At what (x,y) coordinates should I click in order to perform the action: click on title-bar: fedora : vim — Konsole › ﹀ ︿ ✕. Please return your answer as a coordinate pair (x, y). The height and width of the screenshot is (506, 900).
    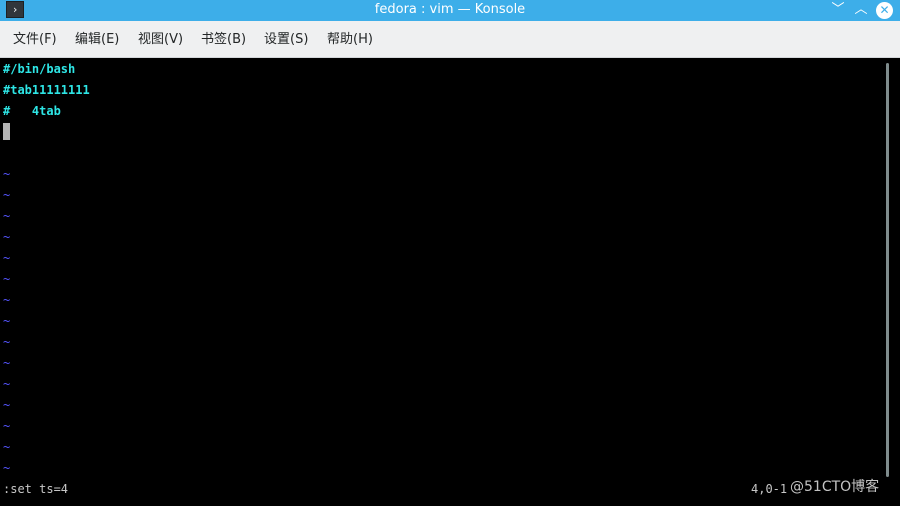
    Looking at the image, I should click on (450, 10).